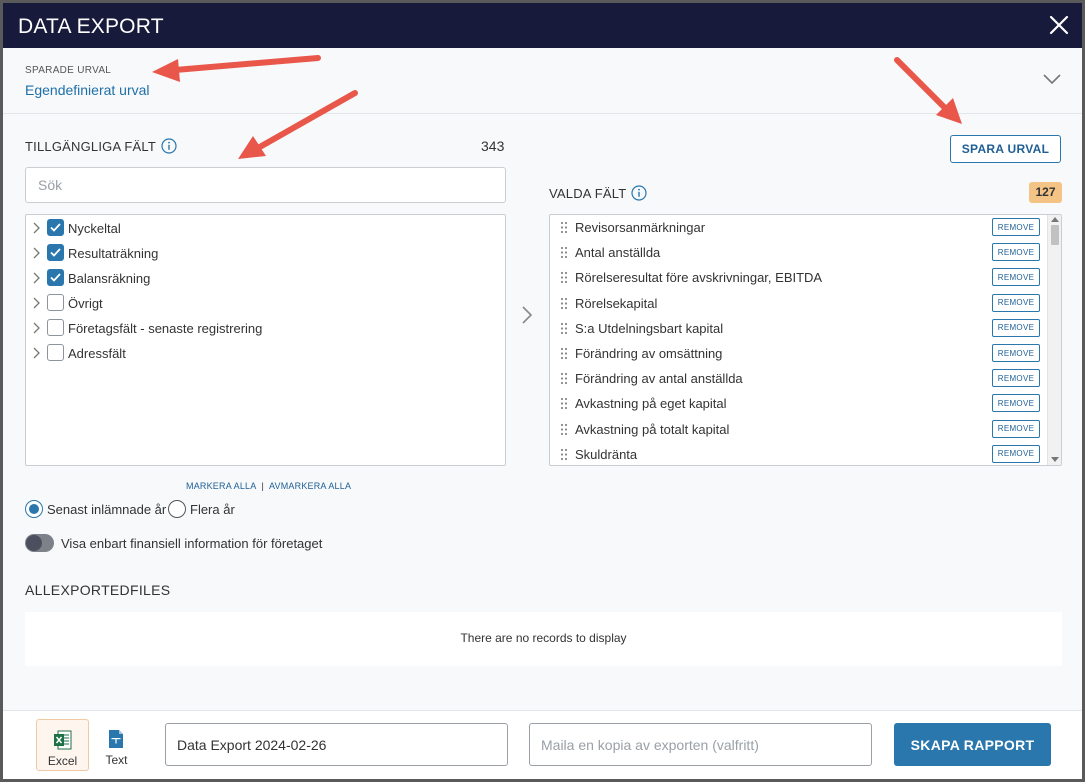 The image size is (1085, 782). I want to click on selected-field-row: Skuldränta REMOVE, so click(798, 453).